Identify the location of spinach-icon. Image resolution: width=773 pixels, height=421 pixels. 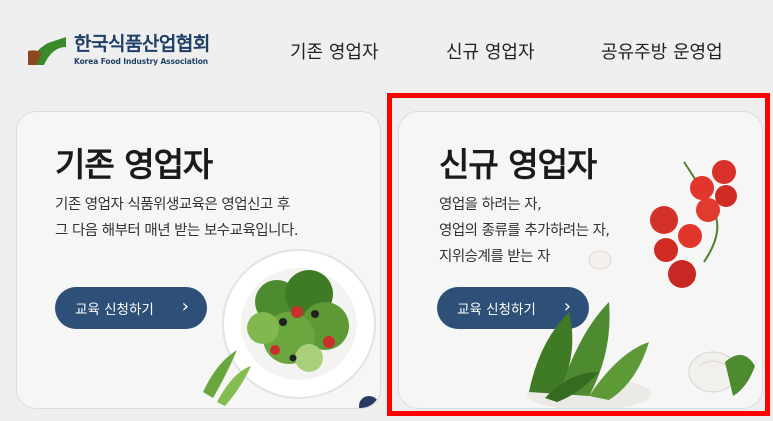
(589, 355).